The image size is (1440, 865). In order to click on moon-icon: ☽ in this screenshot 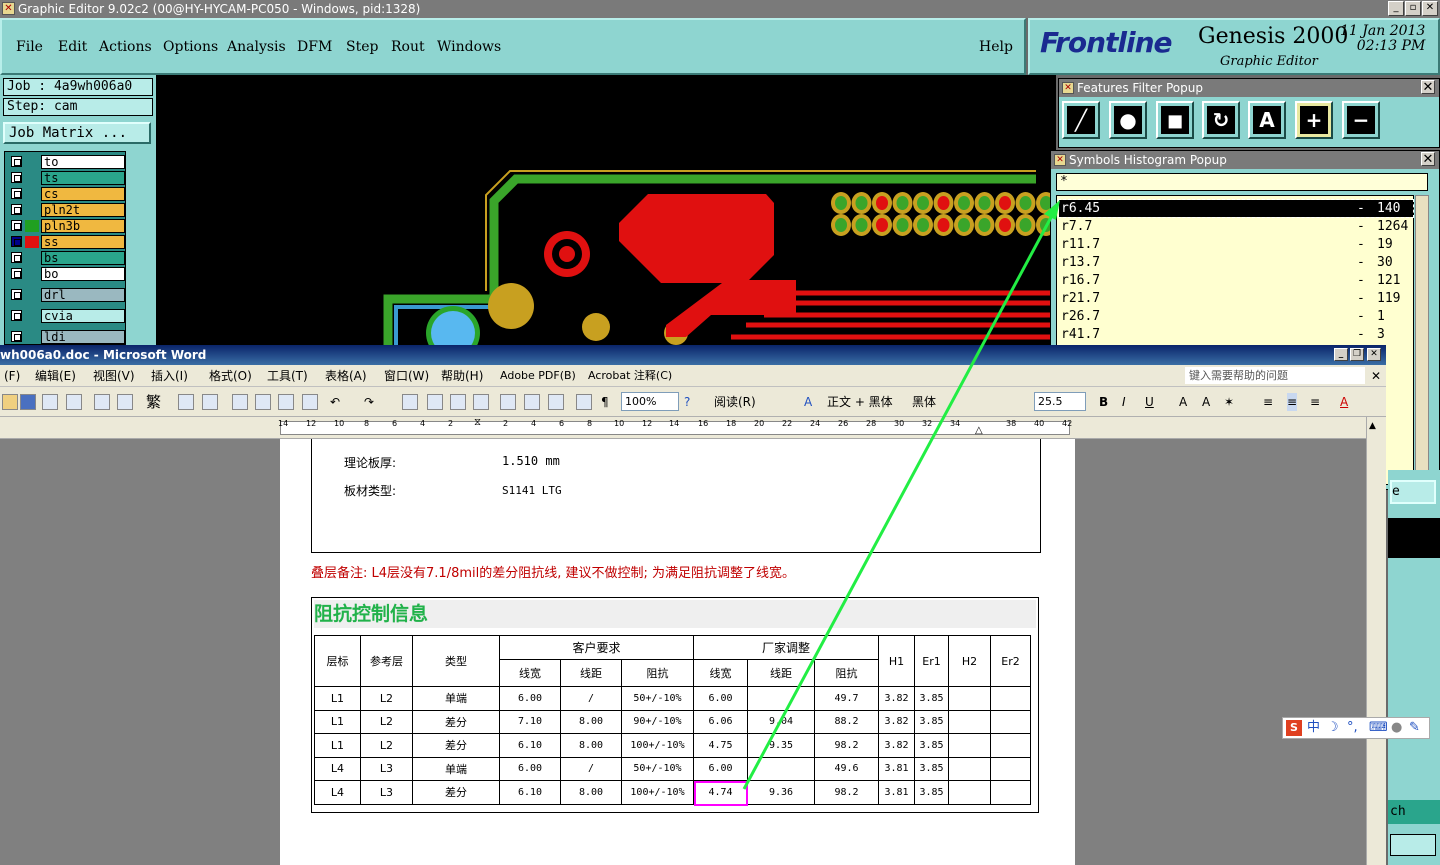, I will do `click(1333, 728)`.